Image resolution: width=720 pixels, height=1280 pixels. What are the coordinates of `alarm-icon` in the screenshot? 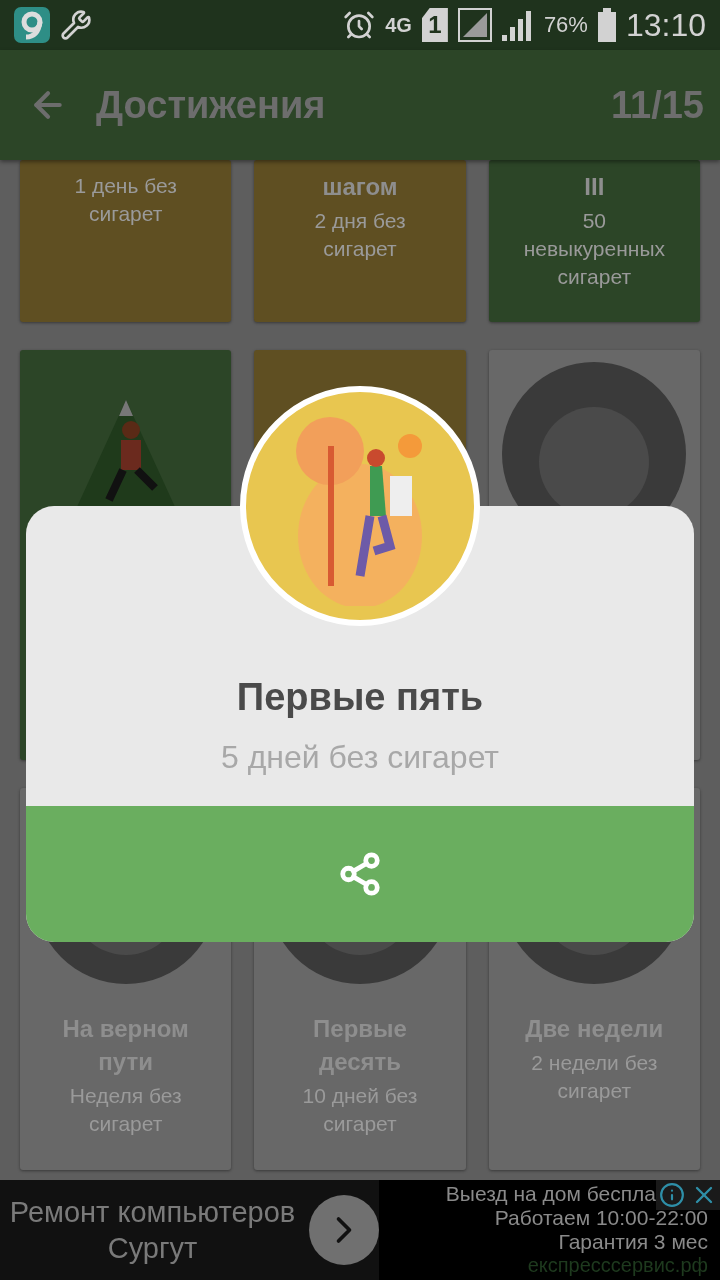 It's located at (359, 25).